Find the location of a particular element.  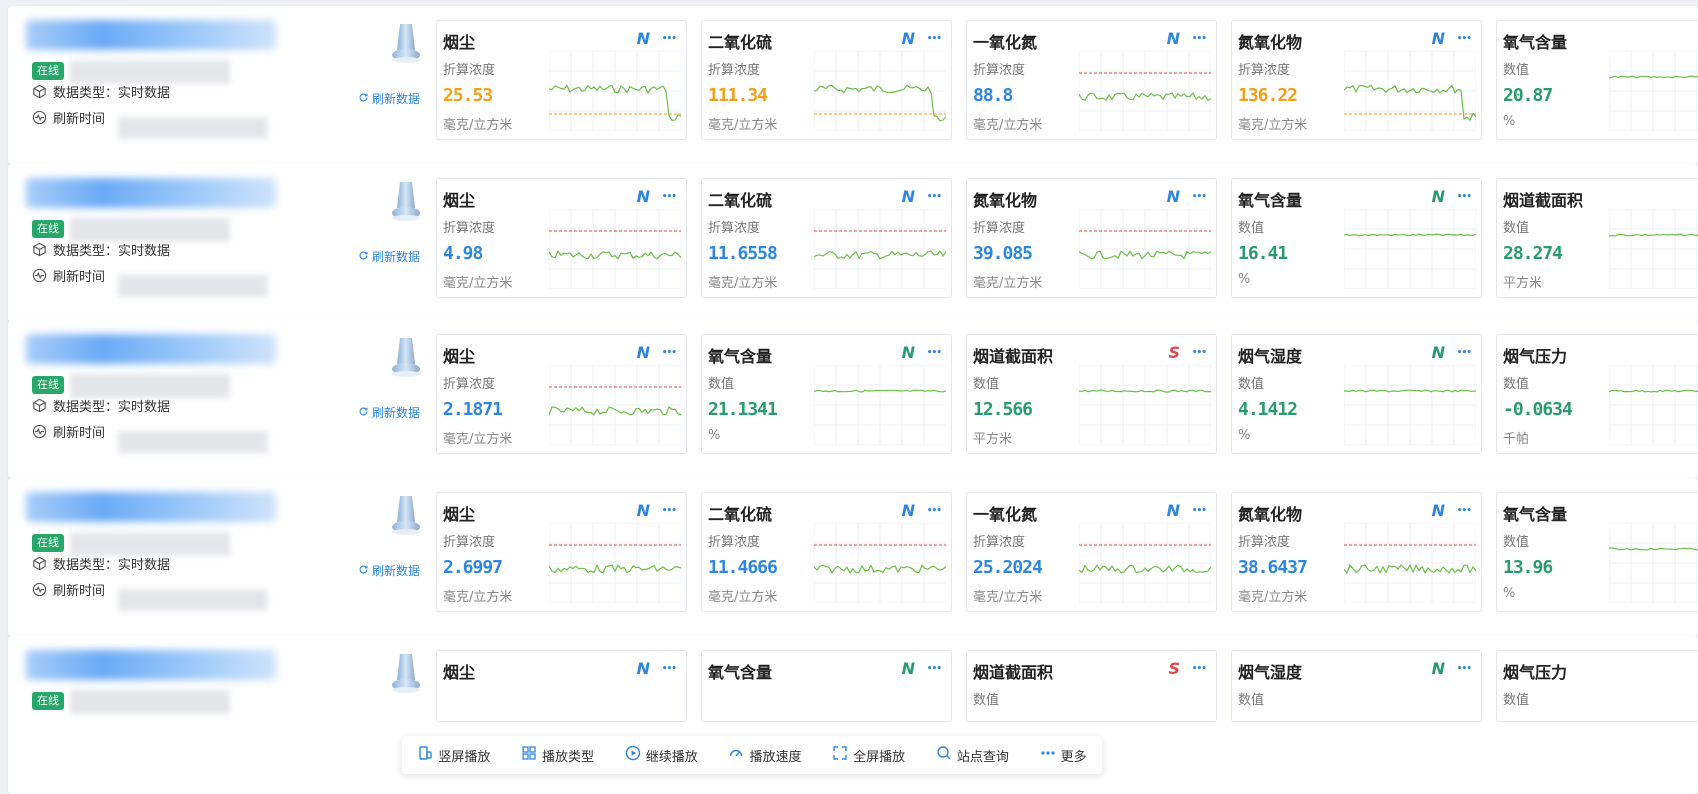

metric-card: 烟尘 N ••• 折算浓度 25.53 毫克/立方米 is located at coordinates (561, 80).